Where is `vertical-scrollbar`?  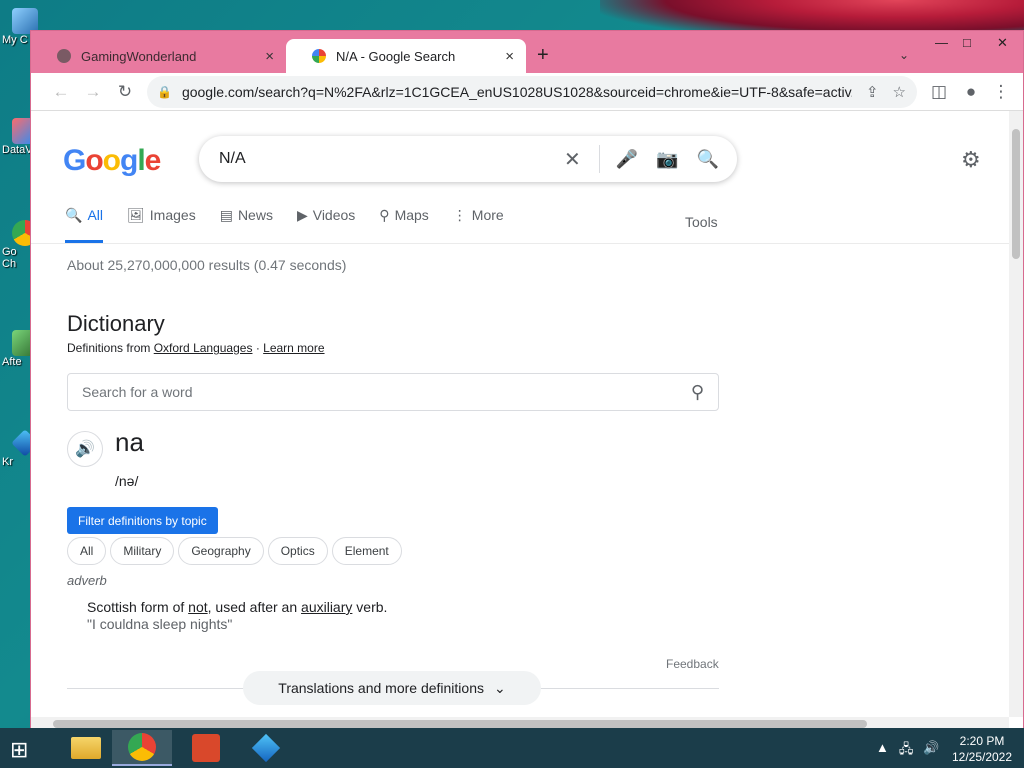 vertical-scrollbar is located at coordinates (1016, 414).